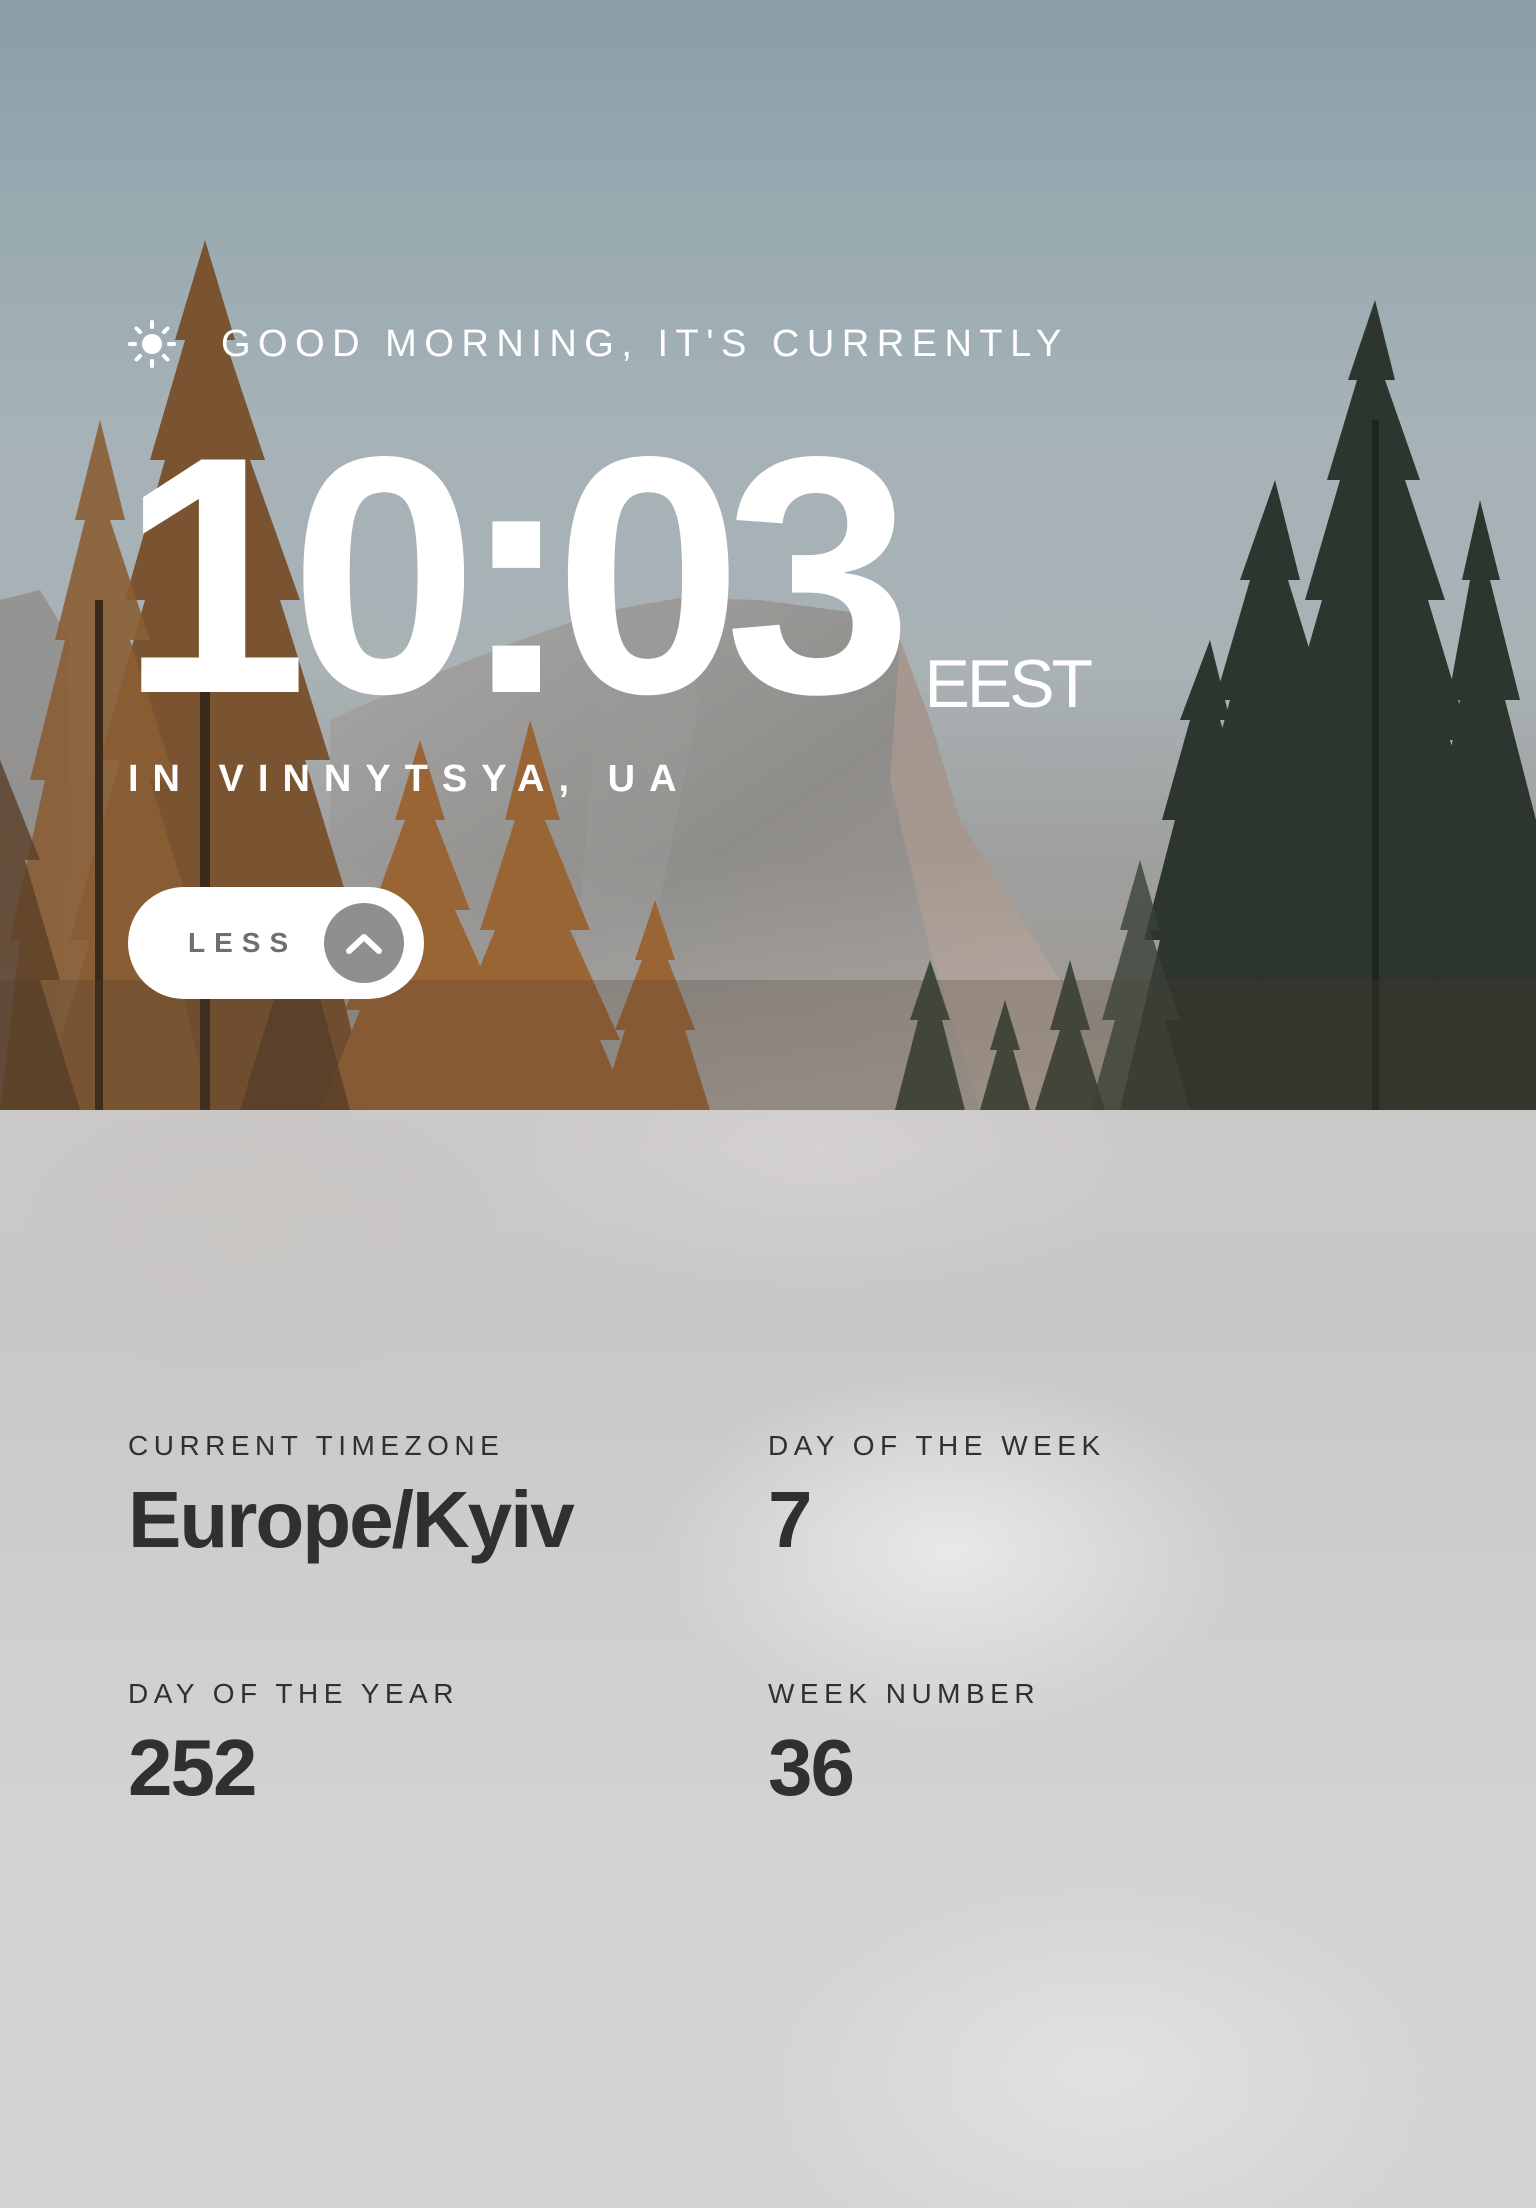 The width and height of the screenshot is (1536, 2208). What do you see at coordinates (937, 1445) in the screenshot?
I see `day-of-week-label: DAY OF THE WEEK` at bounding box center [937, 1445].